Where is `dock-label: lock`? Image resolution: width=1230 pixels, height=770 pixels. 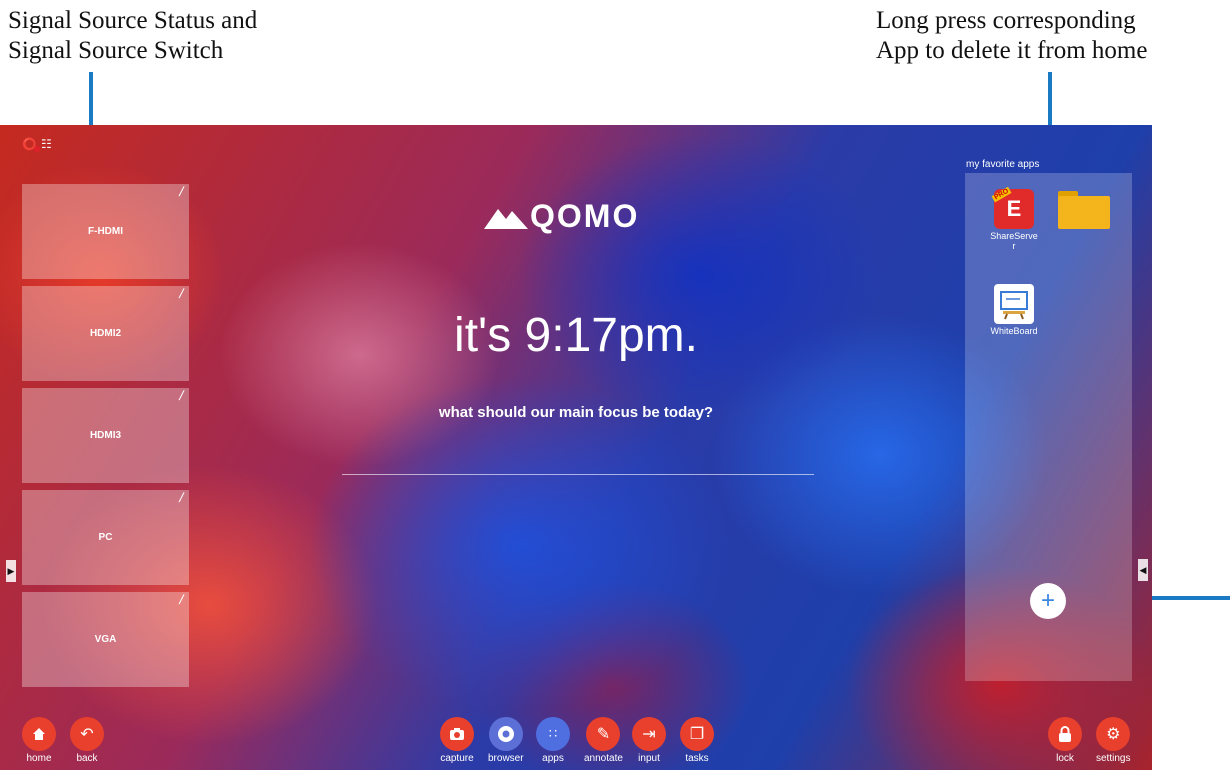 dock-label: lock is located at coordinates (1065, 758).